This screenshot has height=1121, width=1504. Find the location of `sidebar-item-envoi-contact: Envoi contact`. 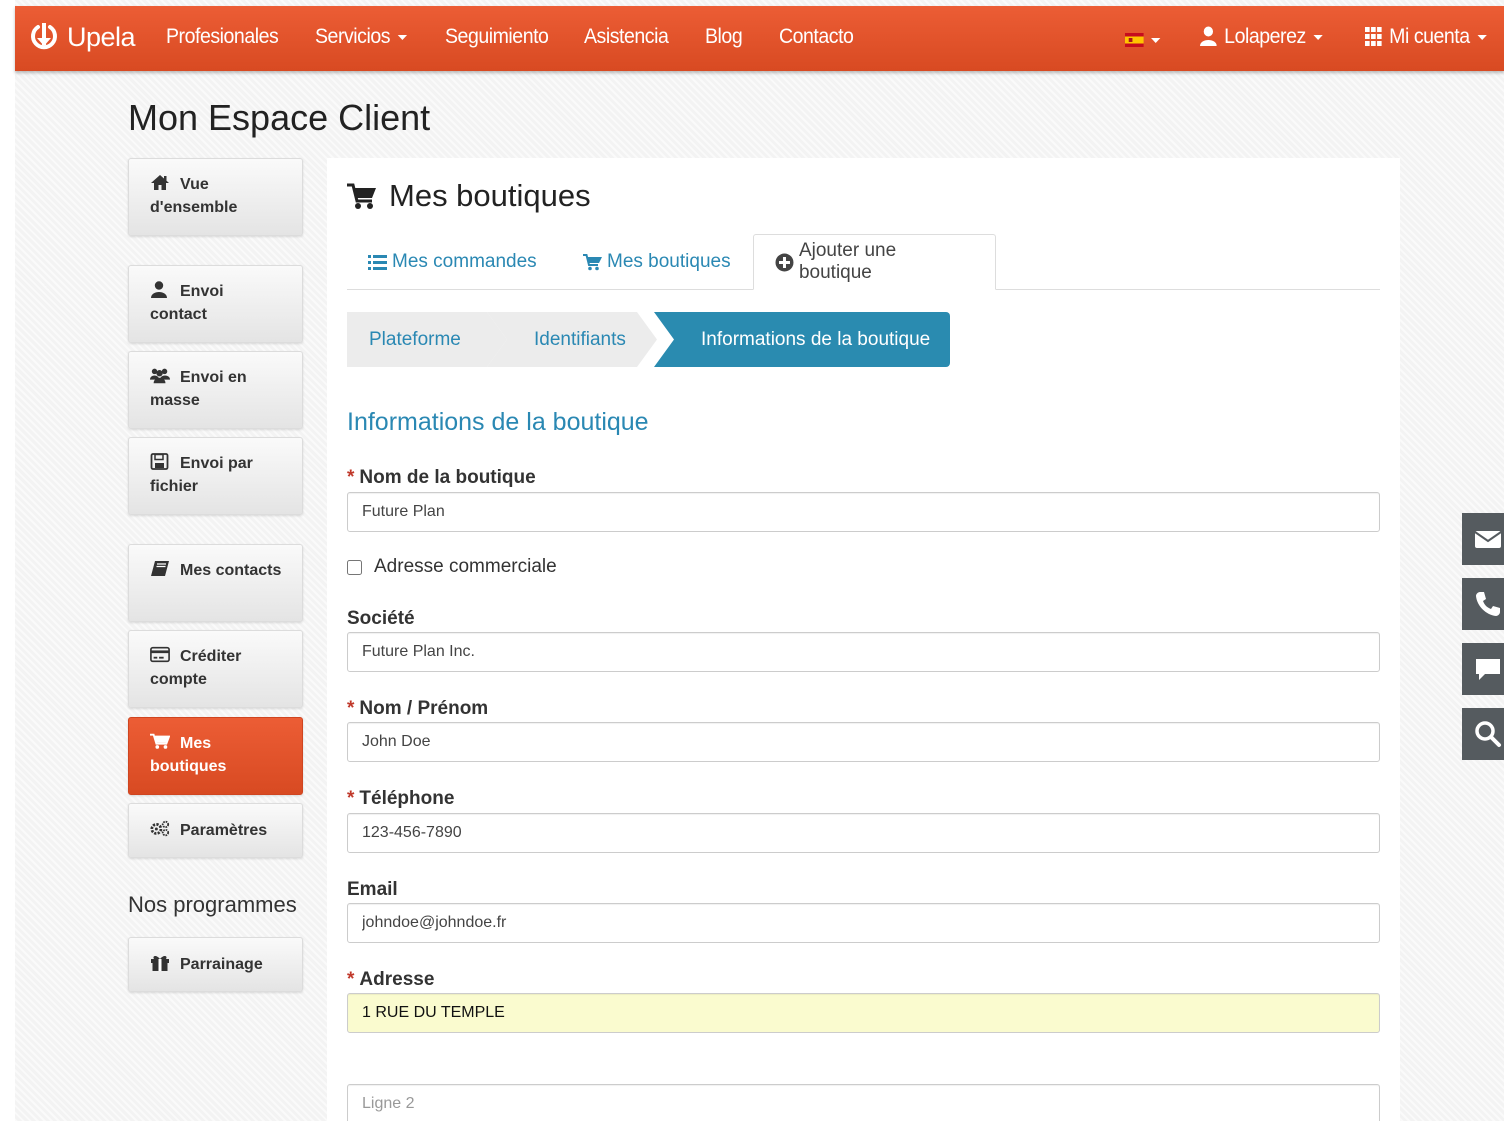

sidebar-item-envoi-contact: Envoi contact is located at coordinates (215, 304).